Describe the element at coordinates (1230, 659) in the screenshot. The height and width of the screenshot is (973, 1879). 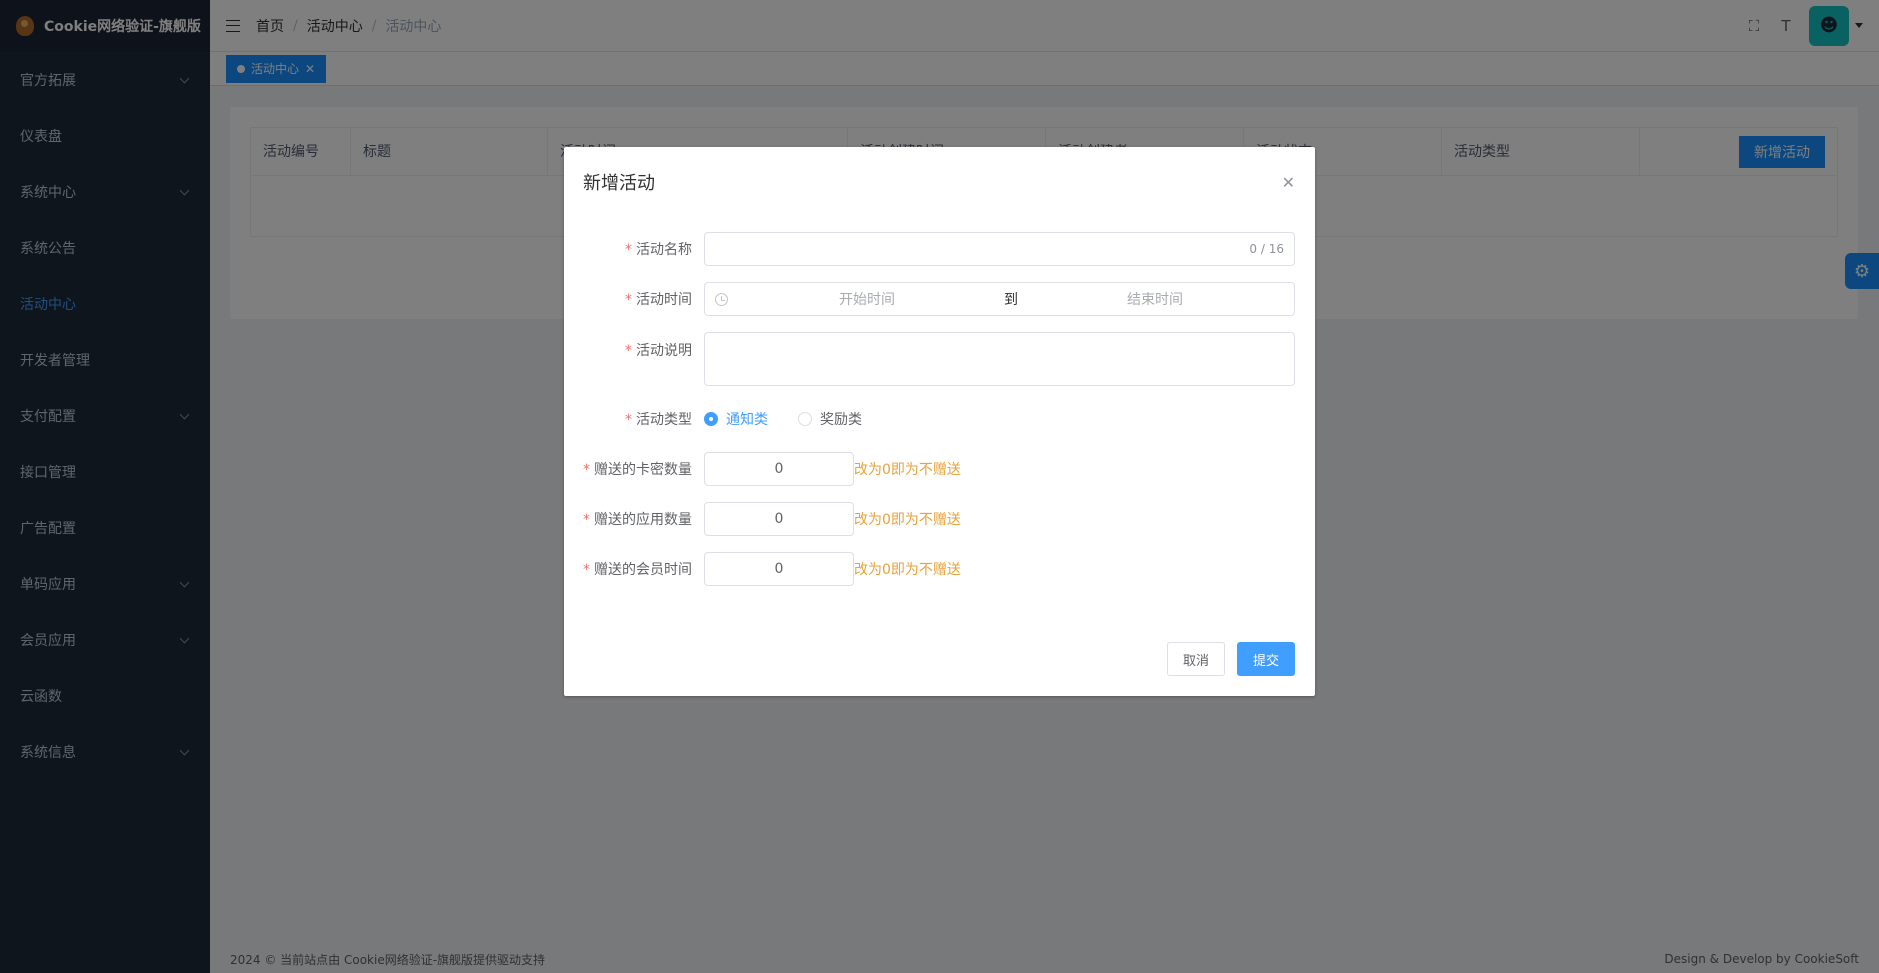
I see `dialog-footer: 取消 提交` at that location.